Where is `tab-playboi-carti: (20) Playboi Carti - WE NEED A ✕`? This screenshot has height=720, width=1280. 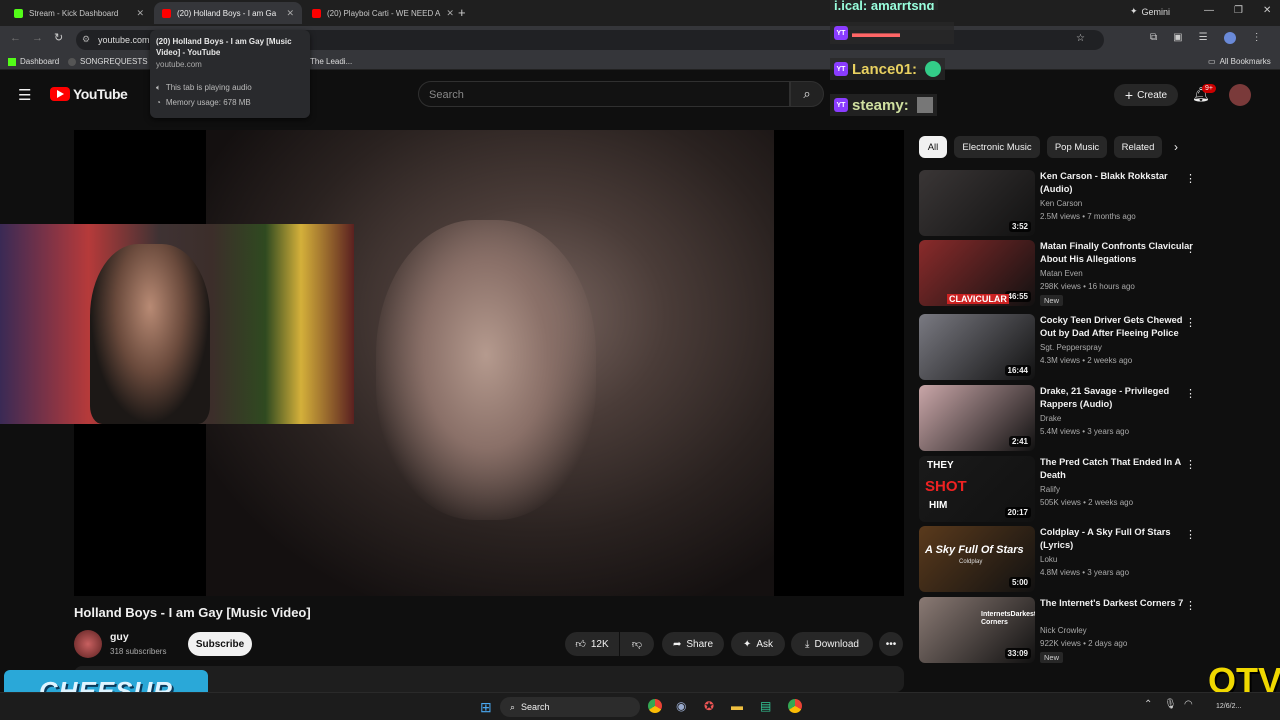 tab-playboi-carti: (20) Playboi Carti - WE NEED A ✕ is located at coordinates (379, 13).